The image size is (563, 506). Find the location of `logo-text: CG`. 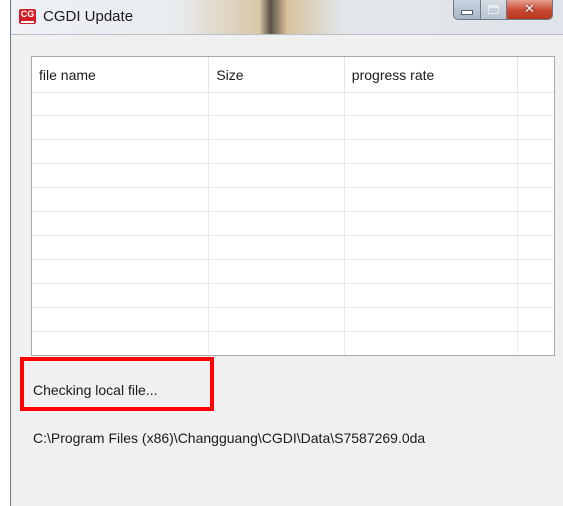

logo-text: CG is located at coordinates (27, 14).